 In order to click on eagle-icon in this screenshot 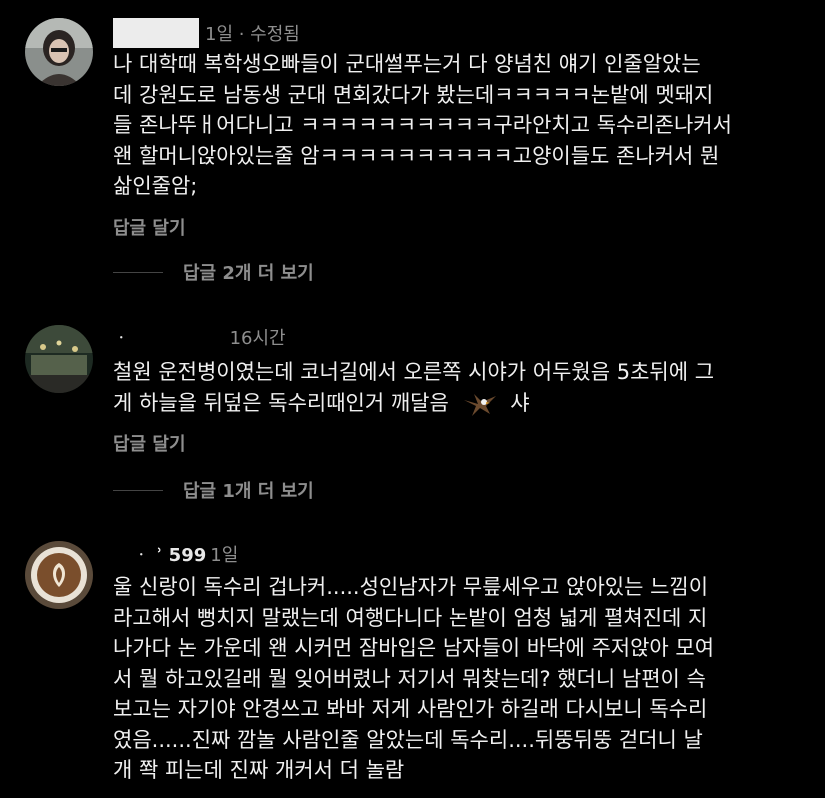, I will do `click(479, 404)`.